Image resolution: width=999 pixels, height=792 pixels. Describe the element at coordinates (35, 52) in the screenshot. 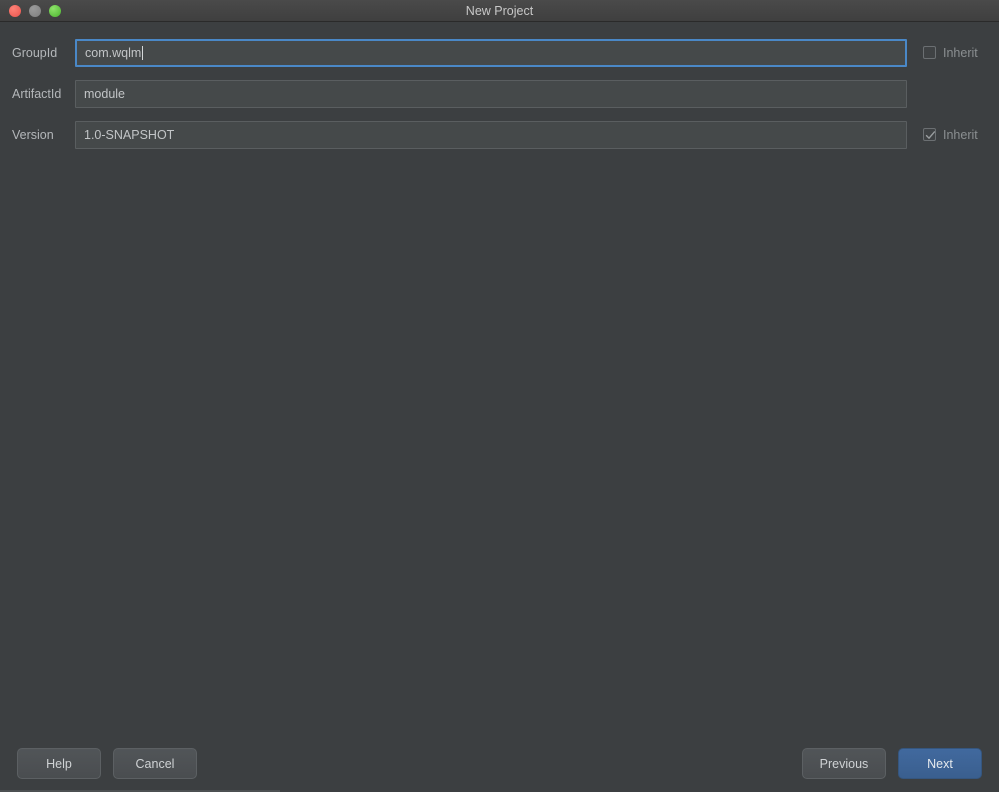

I see `groupid-label: GroupId` at that location.